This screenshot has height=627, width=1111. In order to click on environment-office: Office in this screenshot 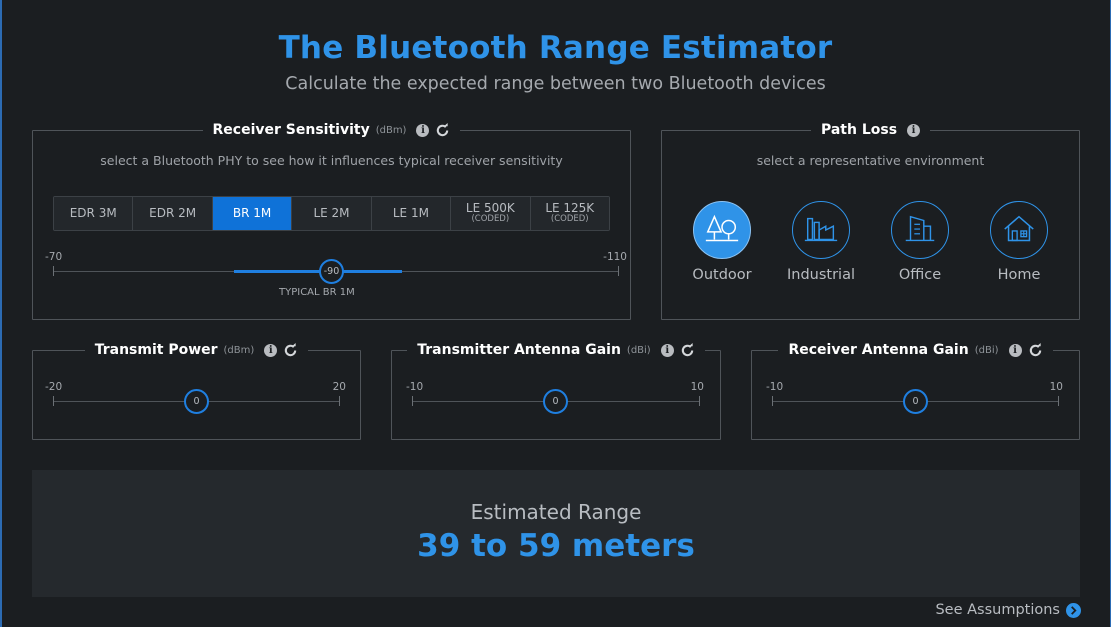, I will do `click(920, 242)`.